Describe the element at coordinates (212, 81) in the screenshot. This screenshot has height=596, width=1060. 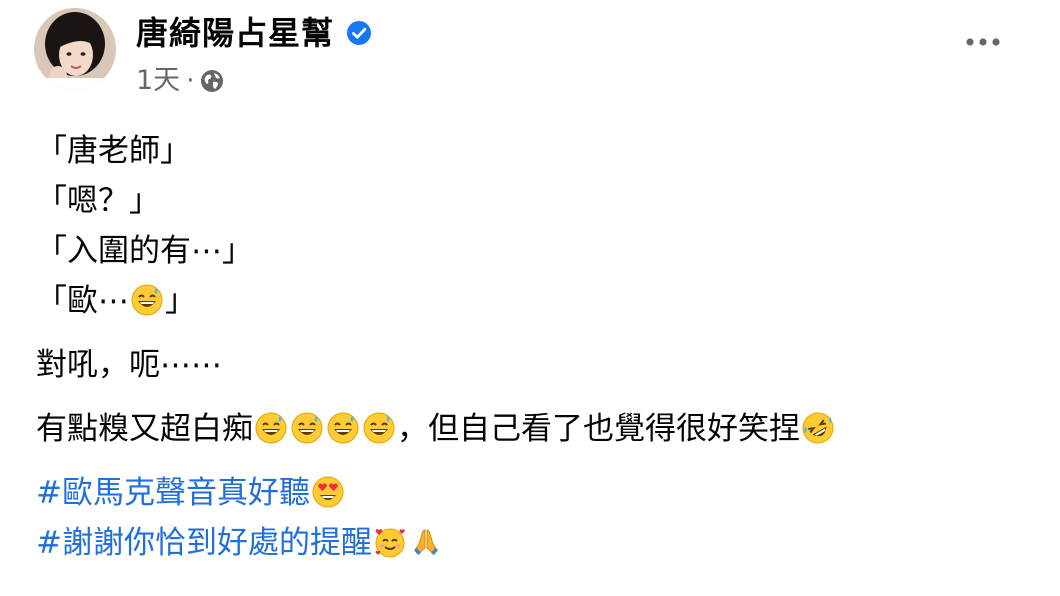
I see `globe-icon` at that location.